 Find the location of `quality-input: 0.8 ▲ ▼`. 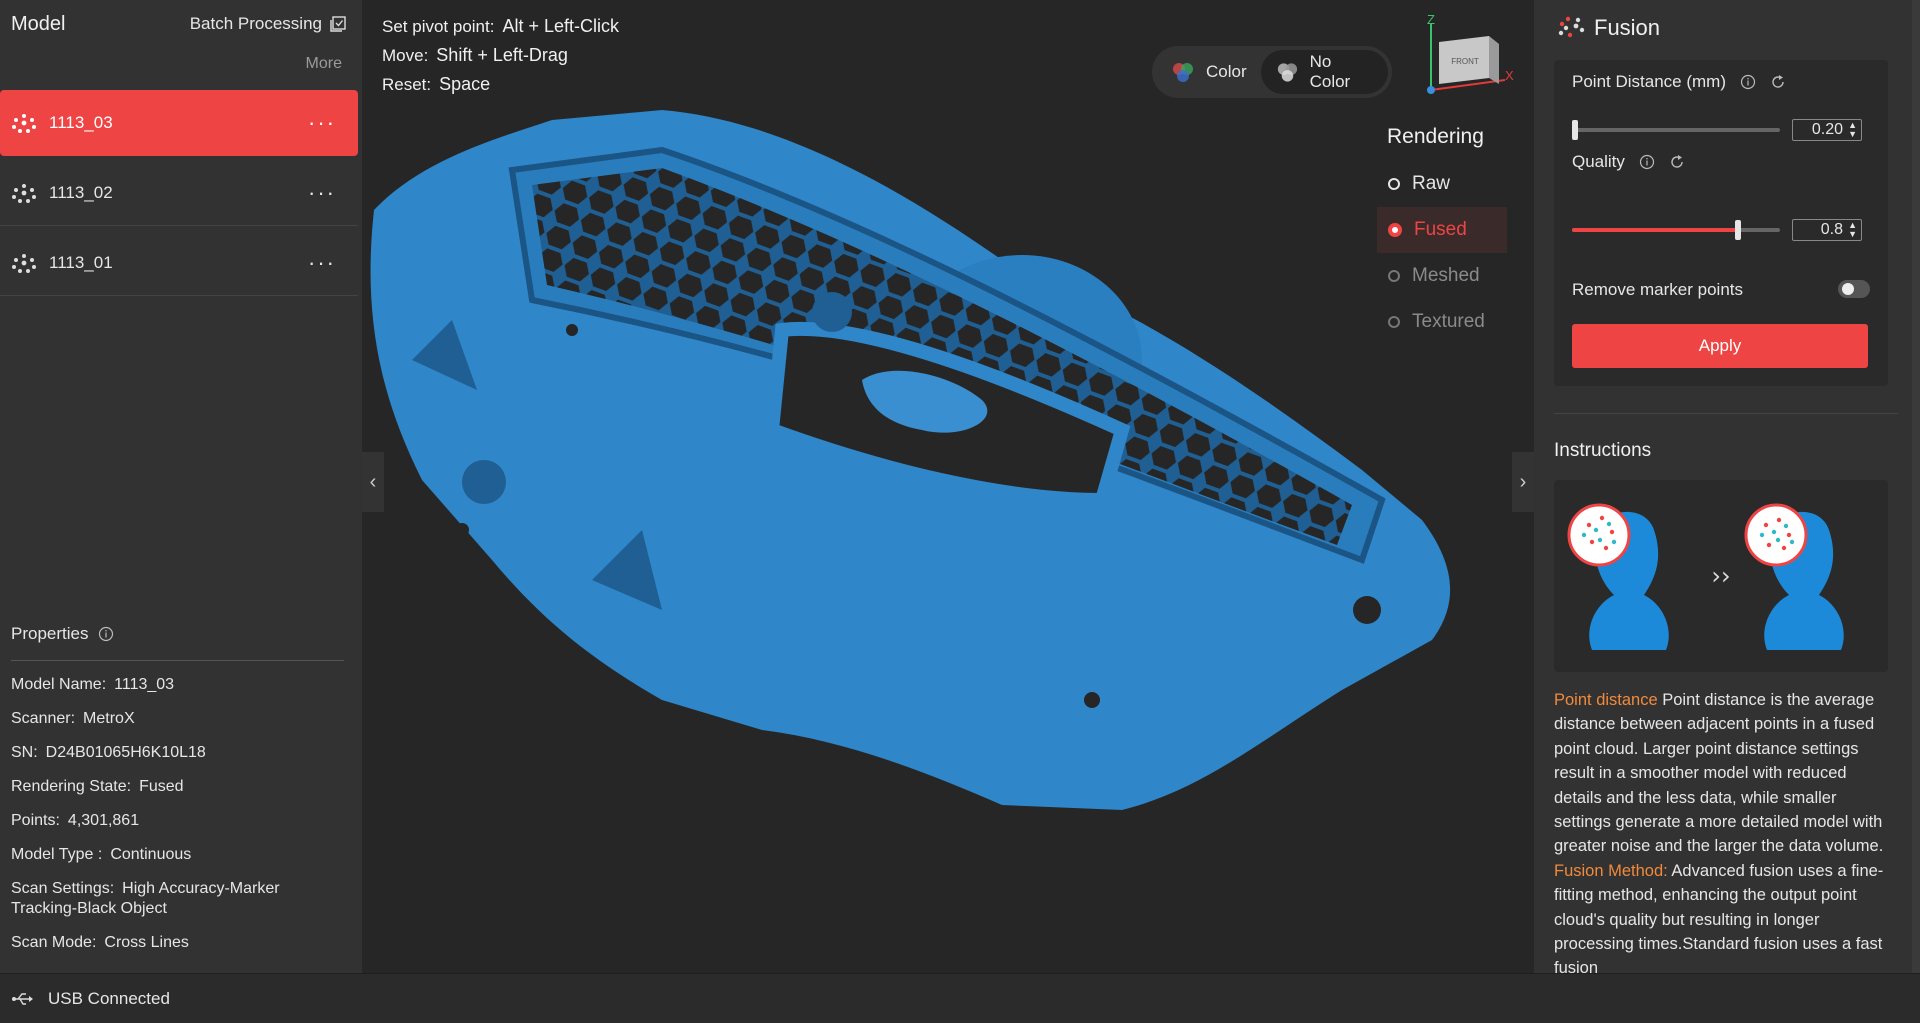

quality-input: 0.8 ▲ ▼ is located at coordinates (1827, 230).